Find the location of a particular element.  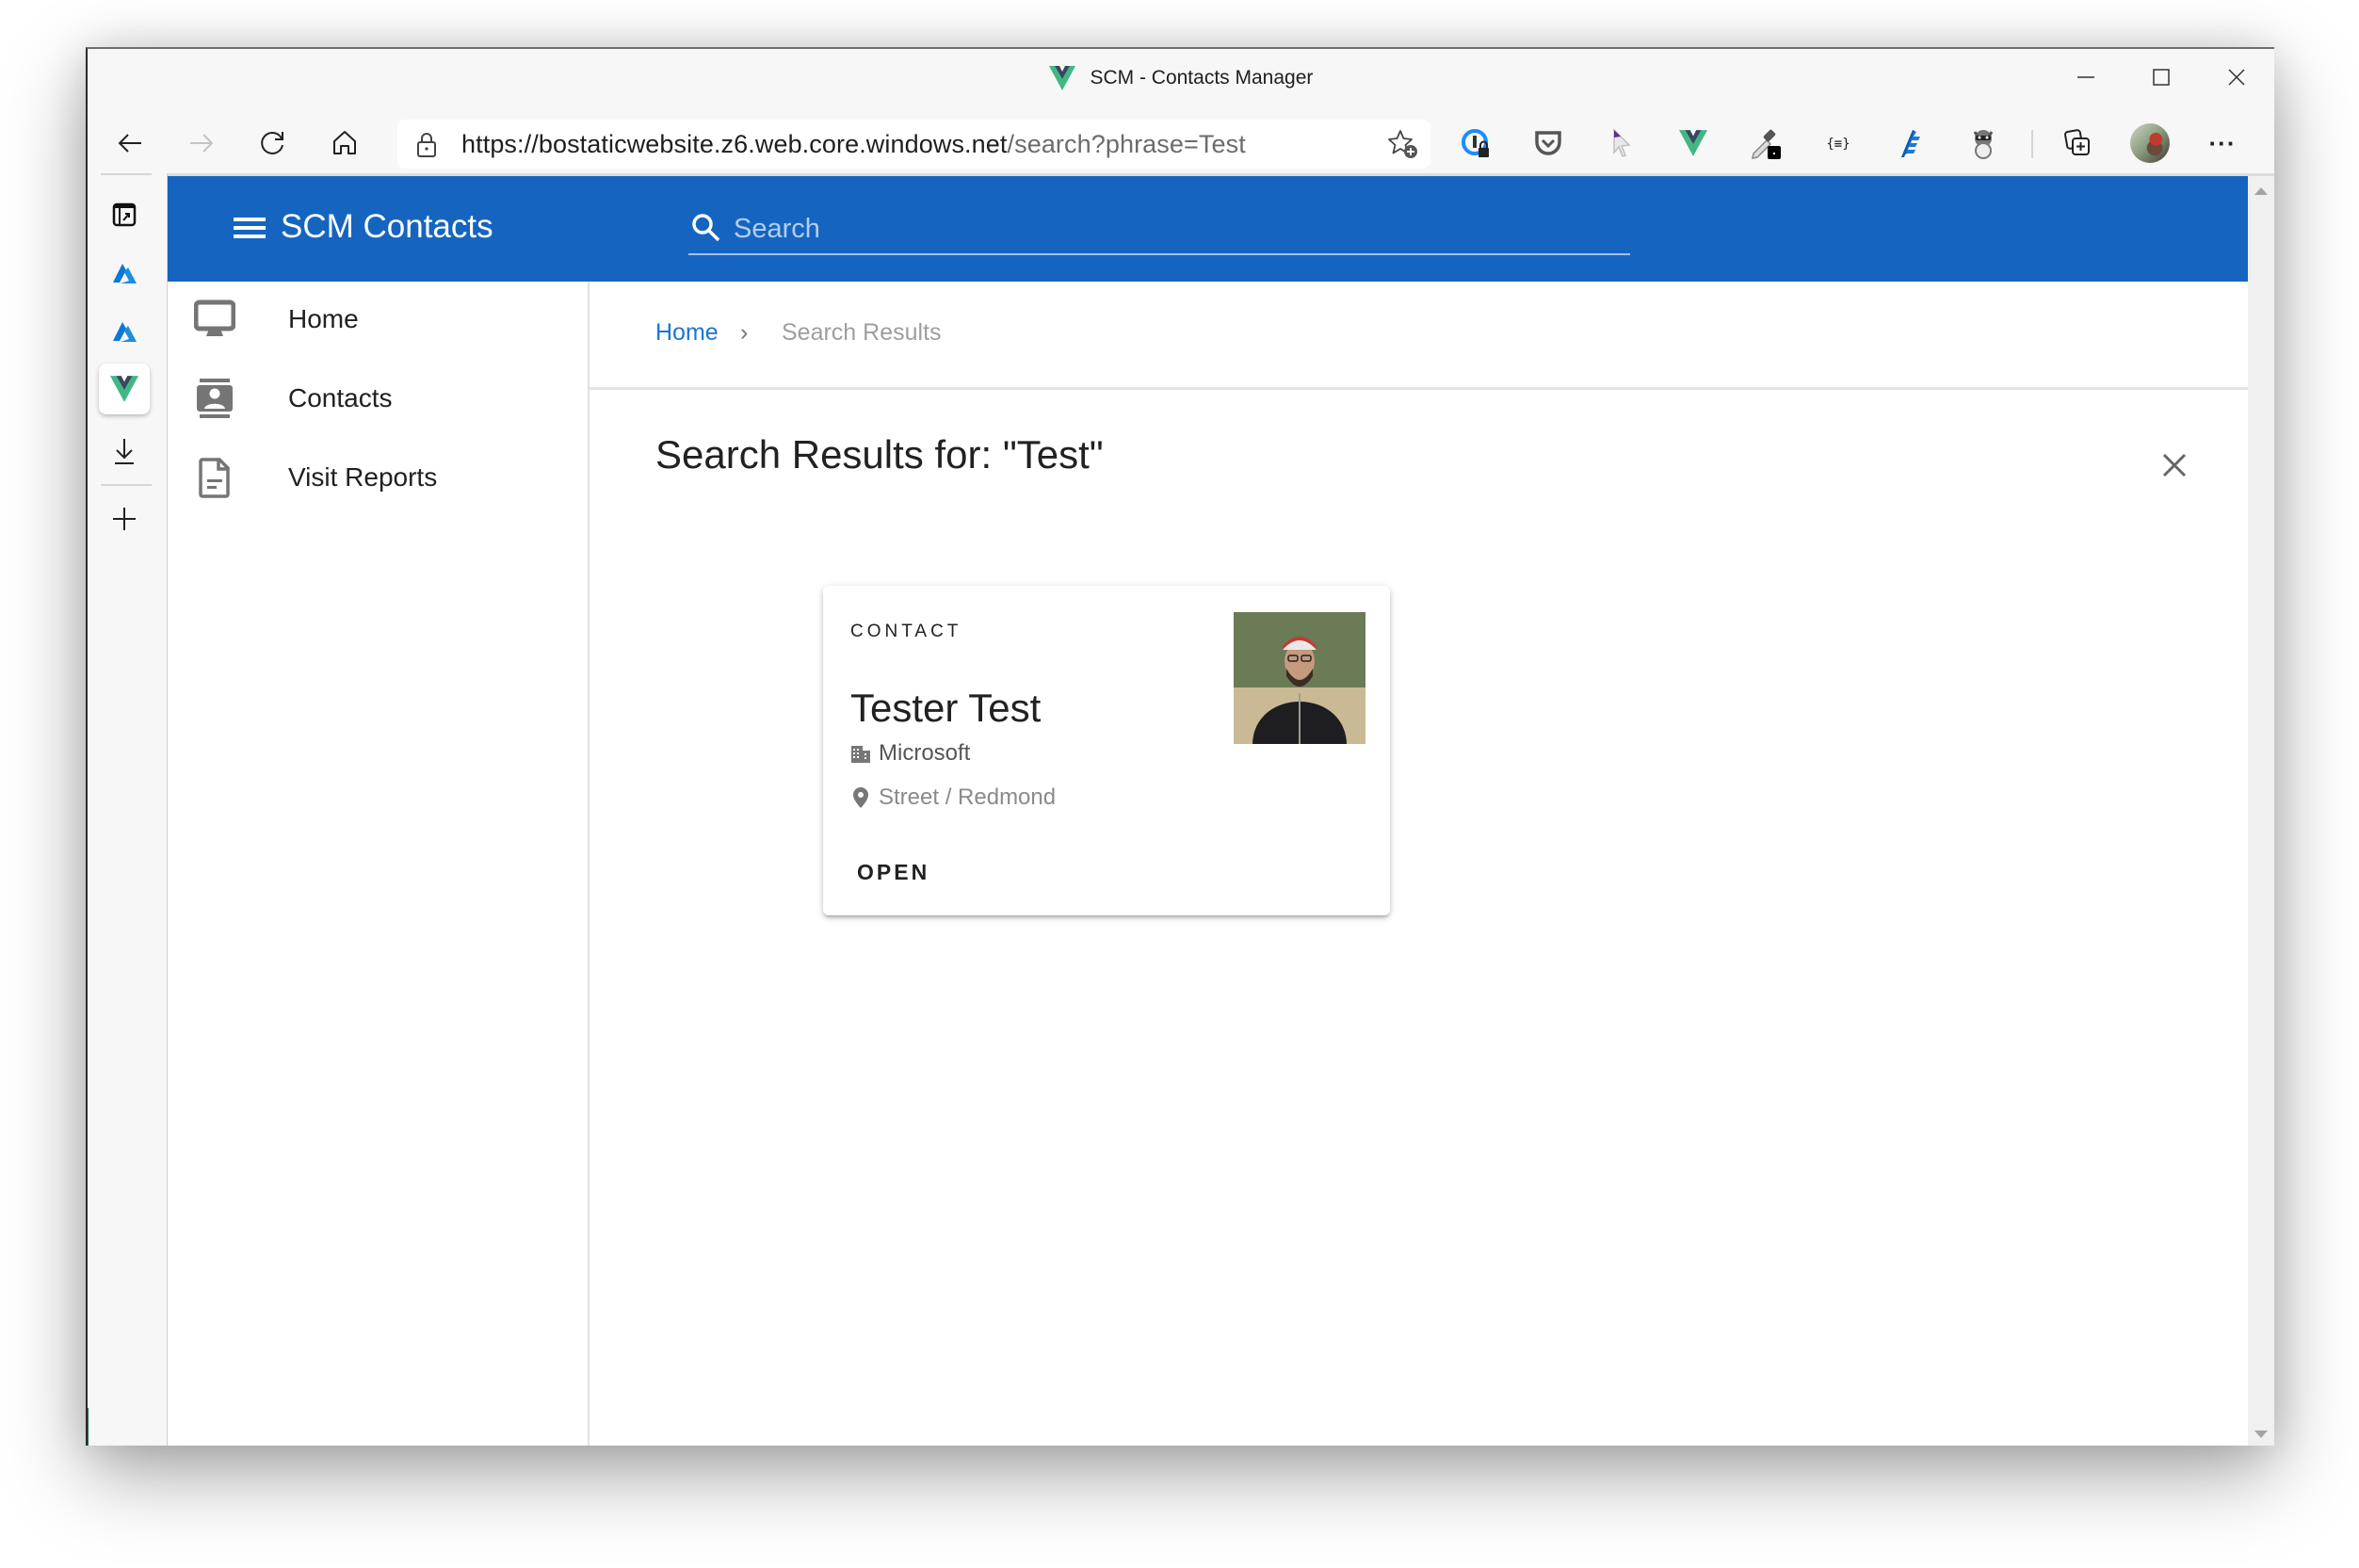

password-manager-extension is located at coordinates (1476, 143).